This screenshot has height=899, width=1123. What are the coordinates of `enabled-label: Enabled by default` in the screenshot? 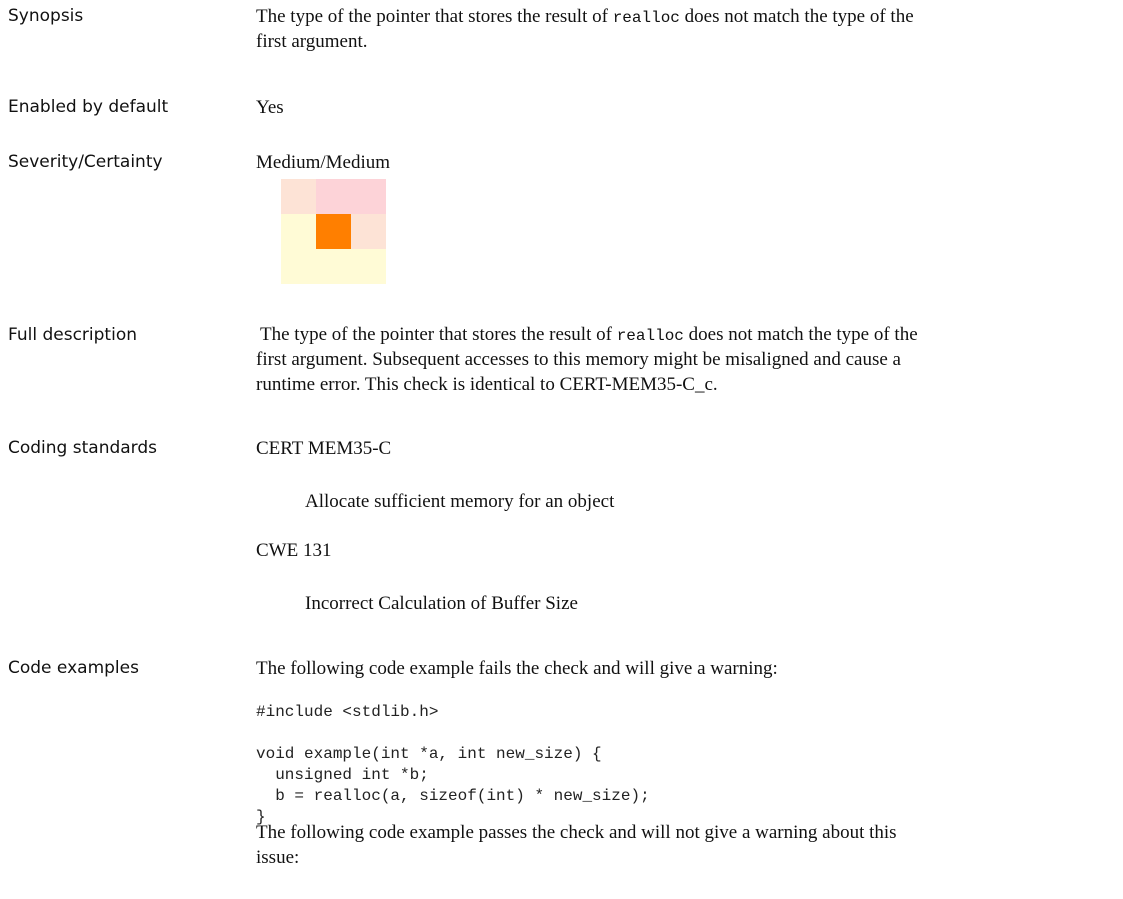 It's located at (88, 107).